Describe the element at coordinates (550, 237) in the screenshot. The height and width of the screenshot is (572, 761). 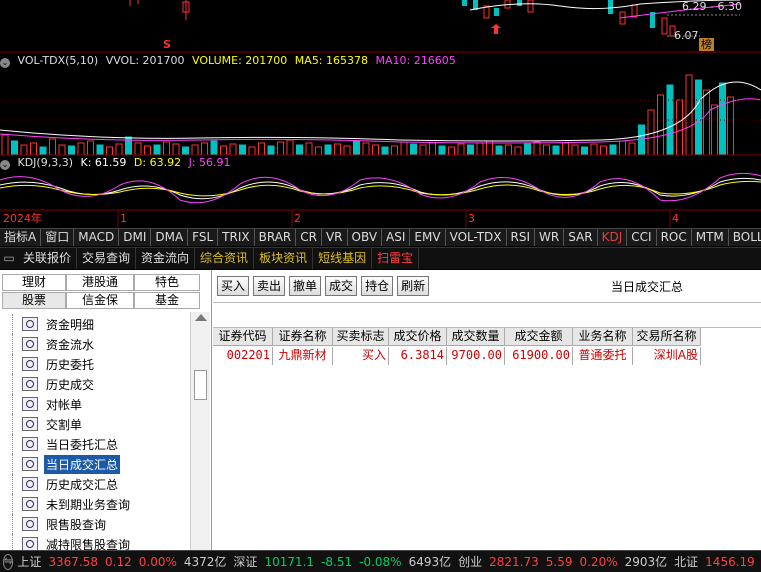
I see `indicator-tab: WR` at that location.